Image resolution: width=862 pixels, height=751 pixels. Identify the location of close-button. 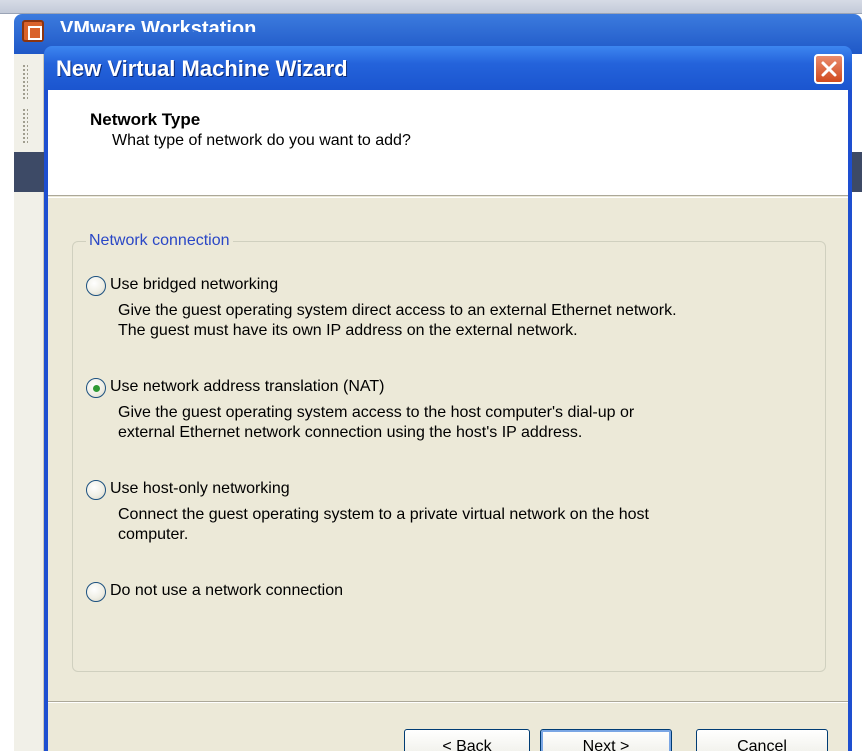
(829, 69).